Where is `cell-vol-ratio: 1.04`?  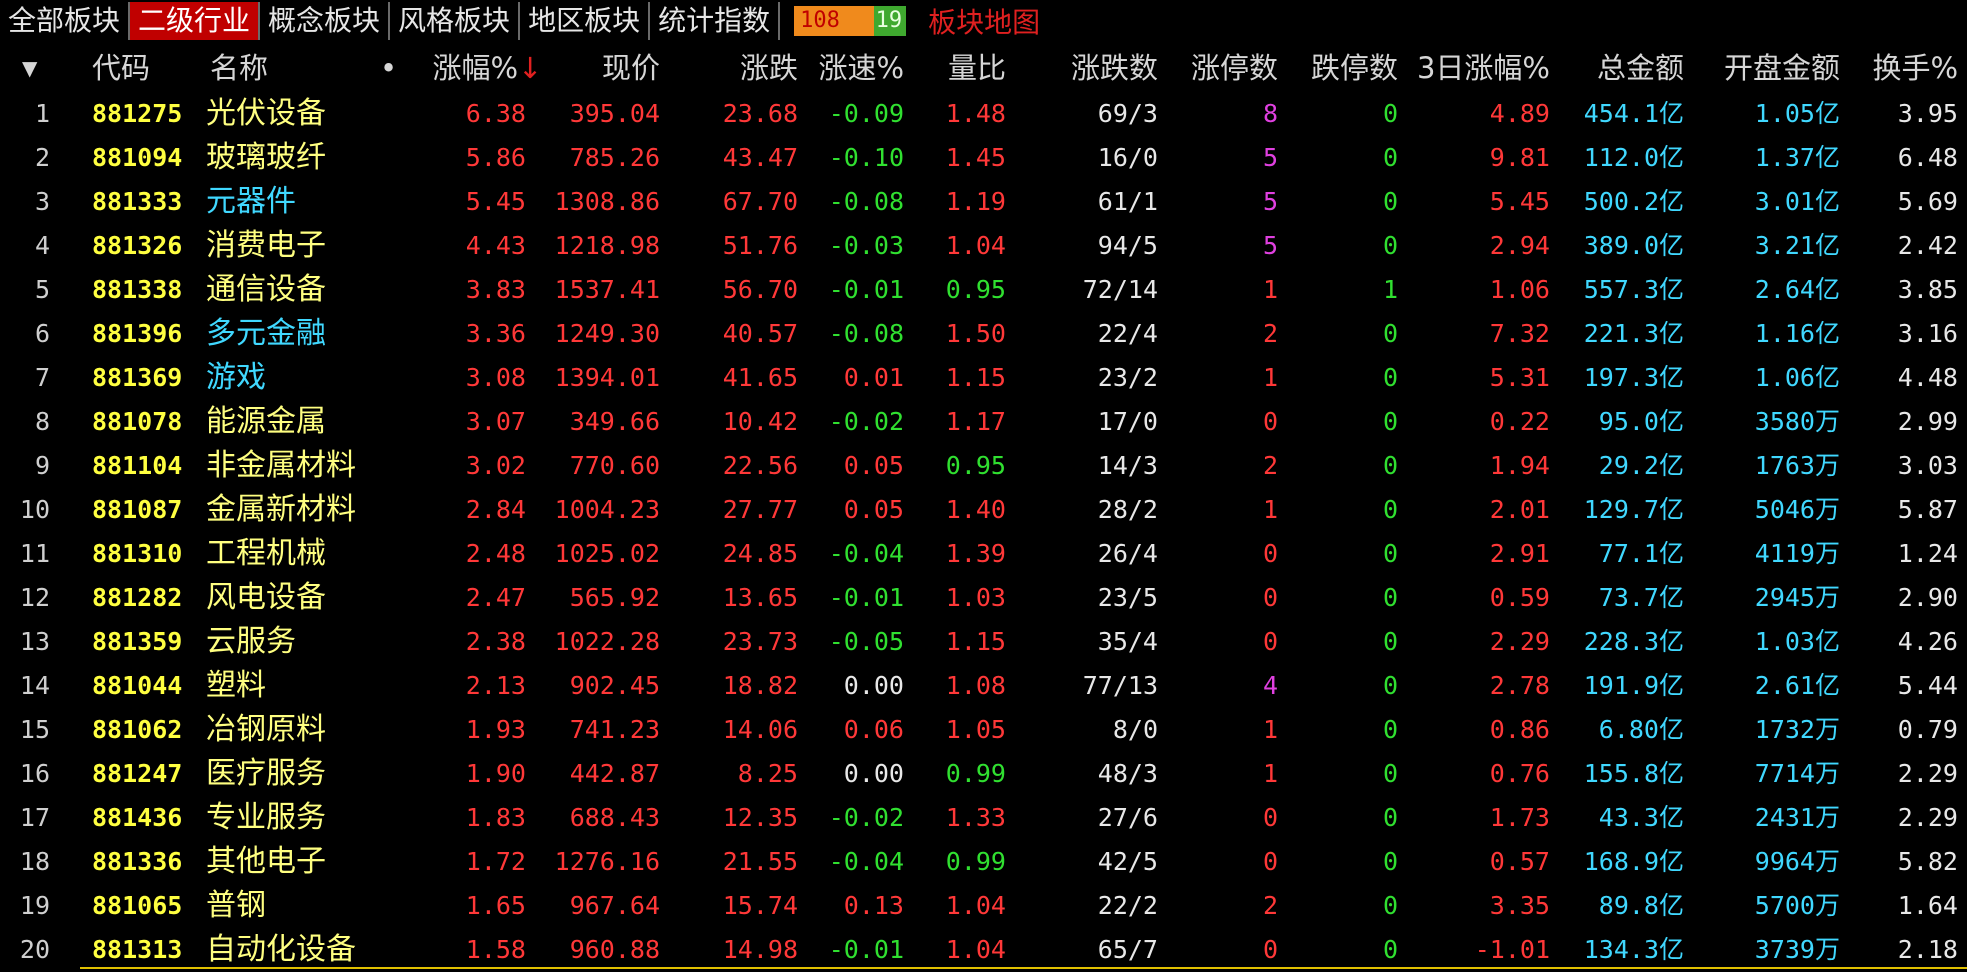 cell-vol-ratio: 1.04 is located at coordinates (975, 245).